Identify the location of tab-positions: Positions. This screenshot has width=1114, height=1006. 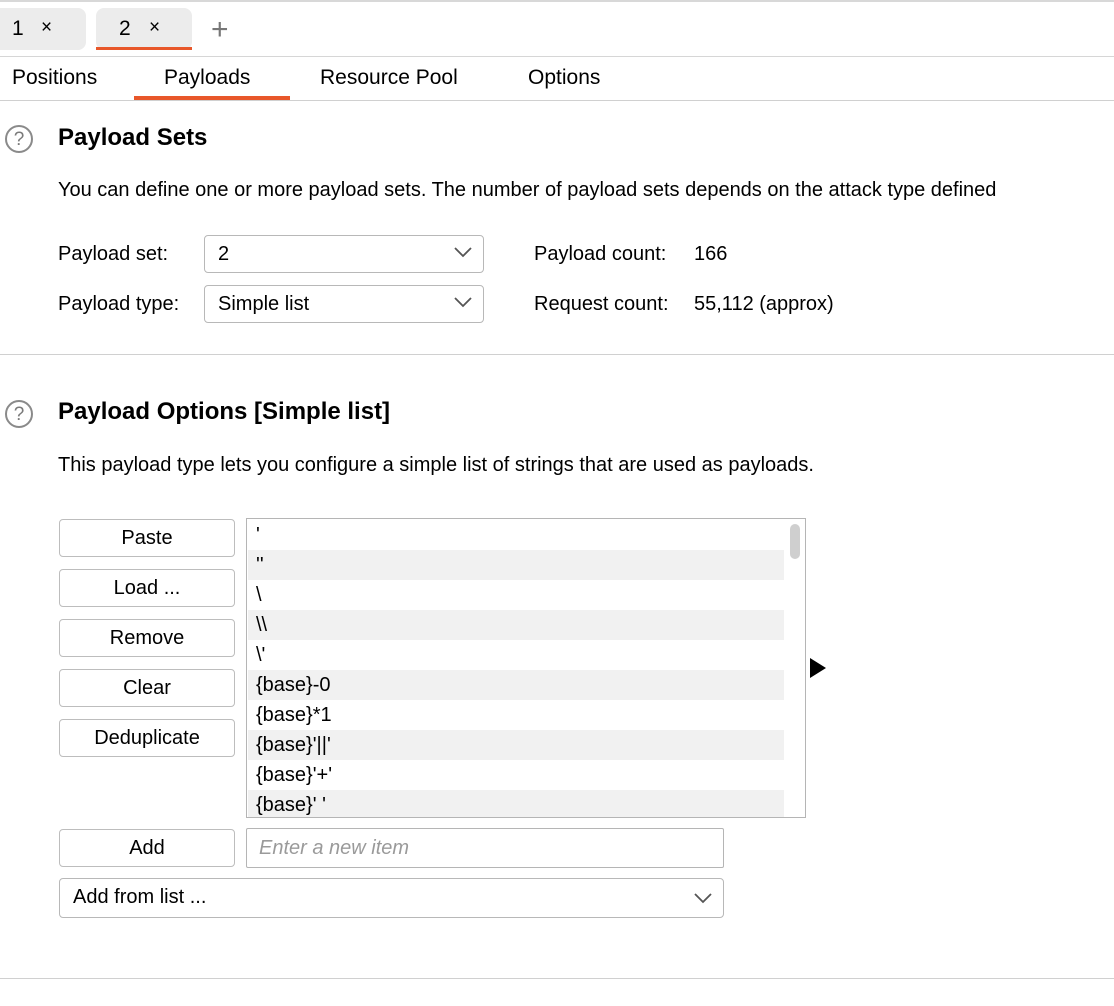
(54, 78).